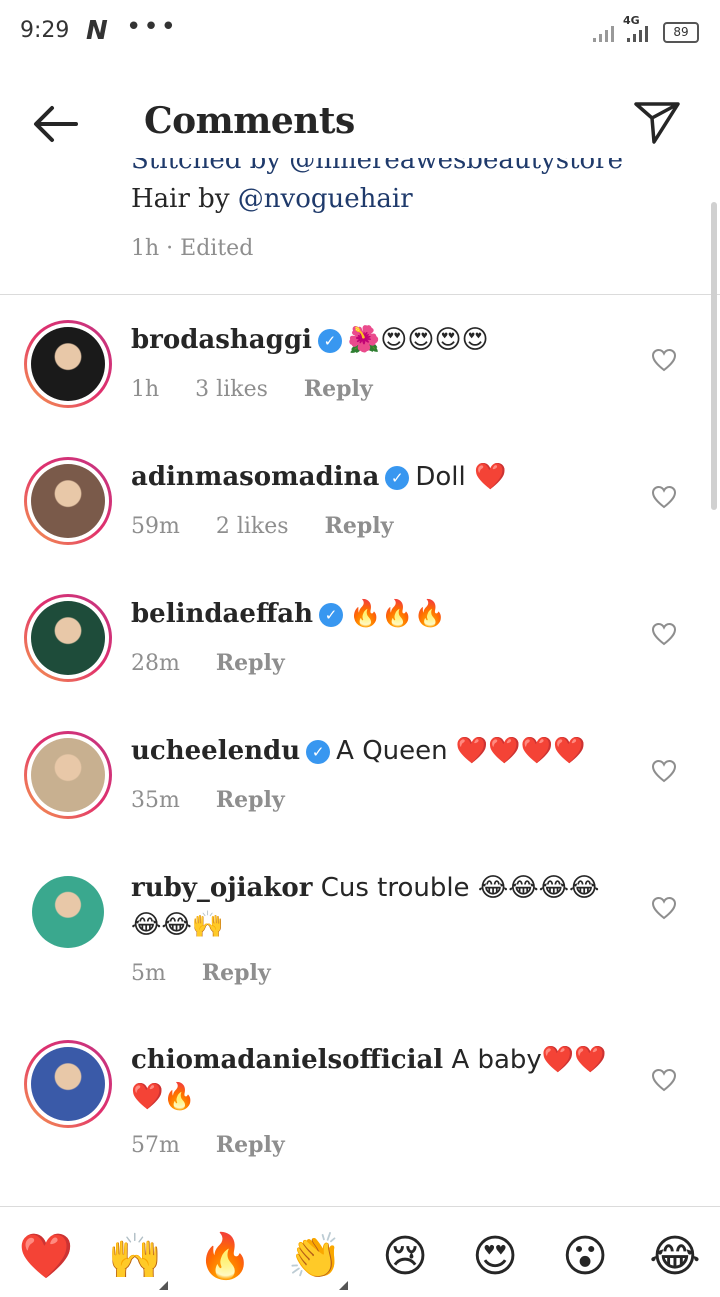 The image size is (720, 1297). Describe the element at coordinates (287, 1060) in the screenshot. I see `comment-username: chiomadanielsofficial` at that location.